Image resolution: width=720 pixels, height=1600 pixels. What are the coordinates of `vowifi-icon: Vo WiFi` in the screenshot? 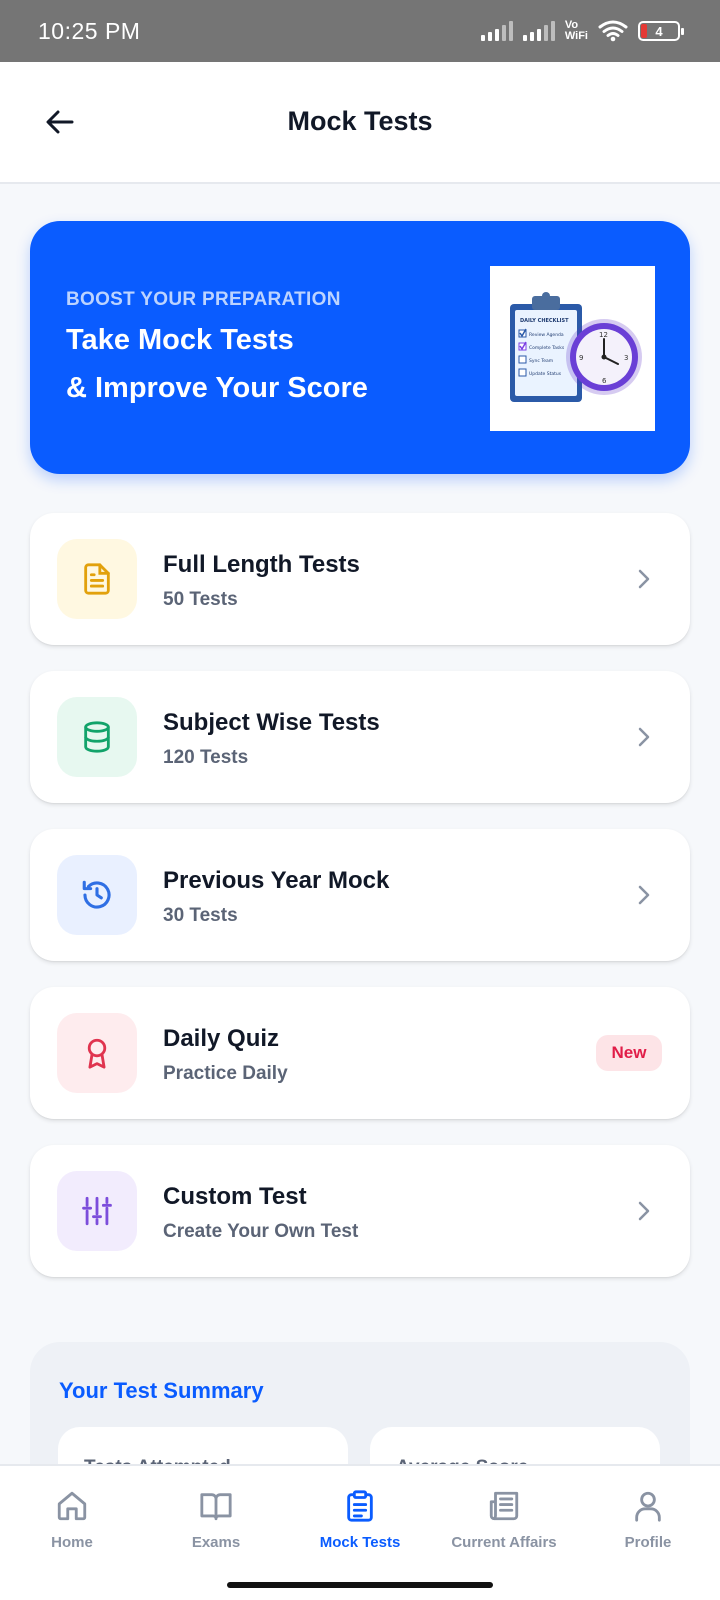 It's located at (576, 31).